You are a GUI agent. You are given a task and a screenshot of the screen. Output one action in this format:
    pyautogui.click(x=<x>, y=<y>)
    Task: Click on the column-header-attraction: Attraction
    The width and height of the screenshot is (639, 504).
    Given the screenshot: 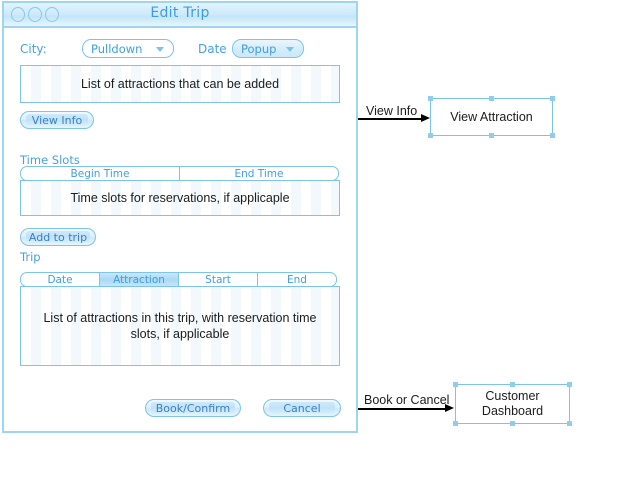 What is the action you would take?
    pyautogui.click(x=139, y=279)
    